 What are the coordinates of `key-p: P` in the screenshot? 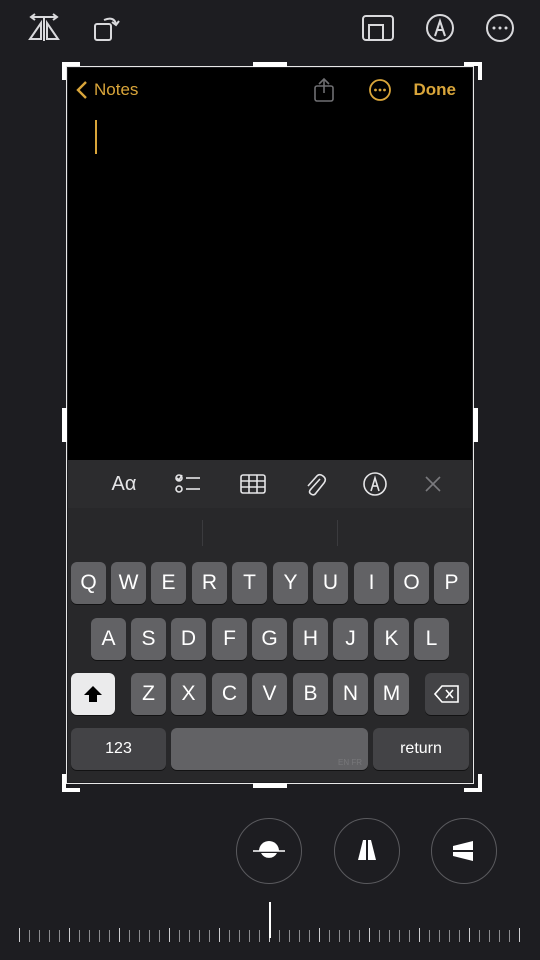 It's located at (451, 583).